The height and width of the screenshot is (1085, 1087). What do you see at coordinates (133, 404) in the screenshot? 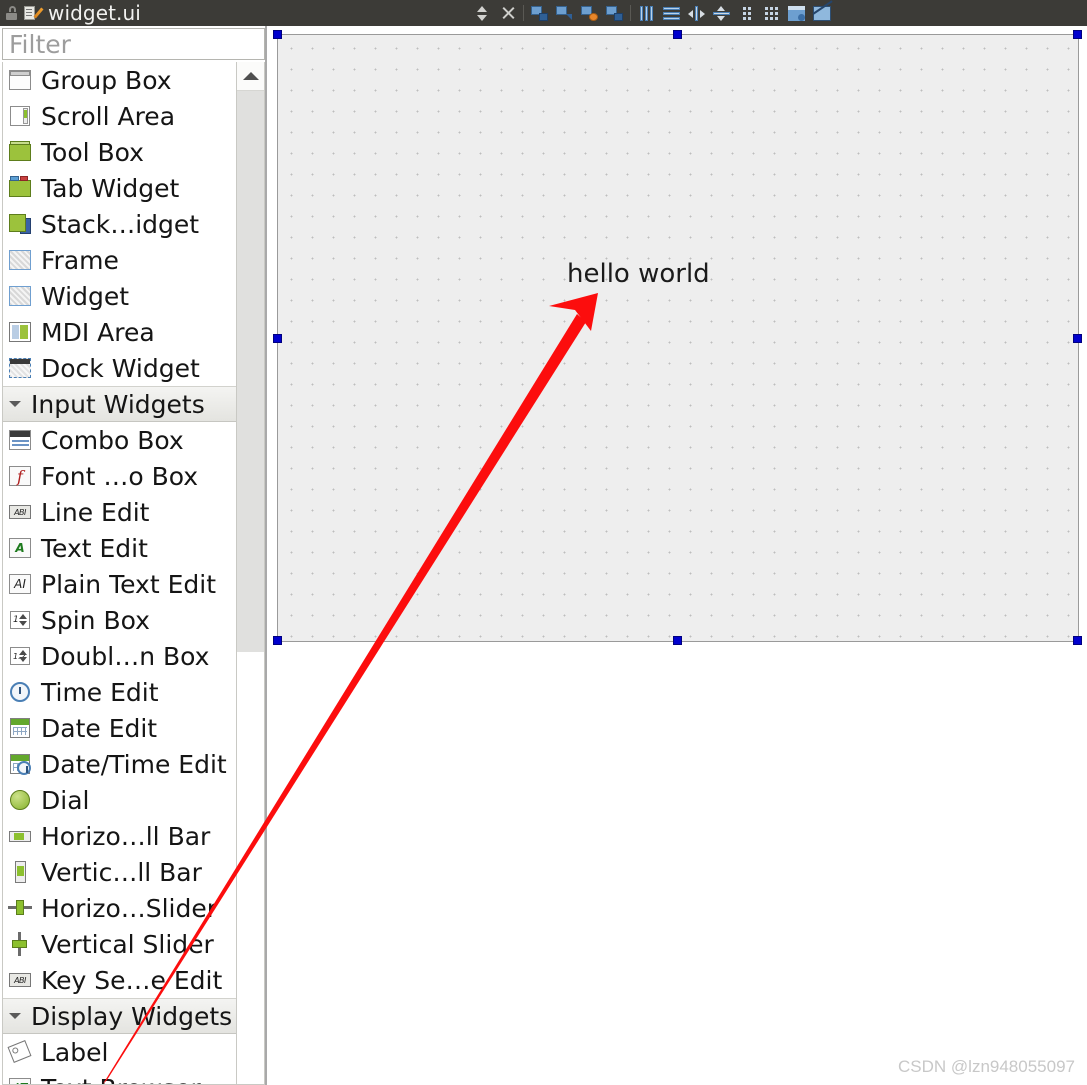
I see `widget-category-input-widgets: Input Widgets` at bounding box center [133, 404].